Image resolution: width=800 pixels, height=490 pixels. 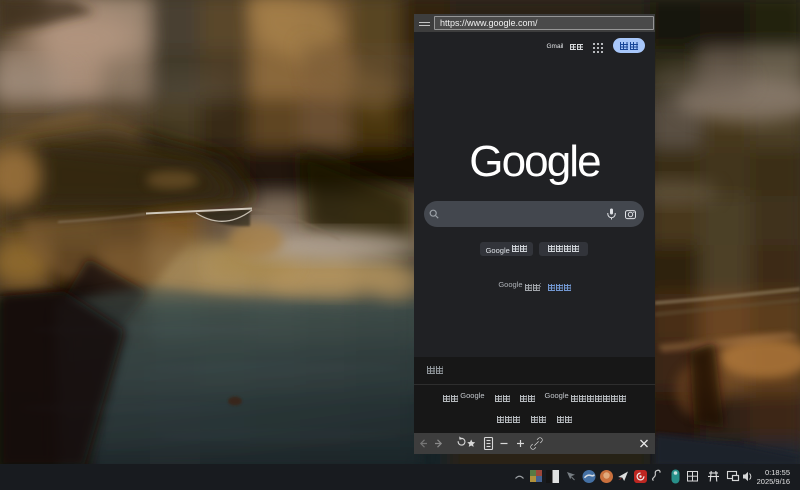 What do you see at coordinates (773, 481) in the screenshot?
I see `svg-text: 2025/9/16` at bounding box center [773, 481].